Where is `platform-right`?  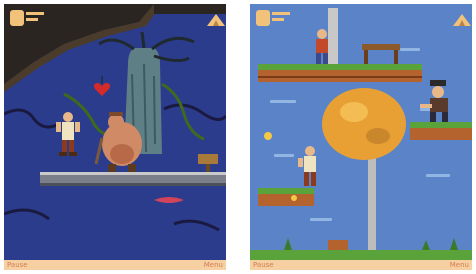
platform-right is located at coordinates (441, 131).